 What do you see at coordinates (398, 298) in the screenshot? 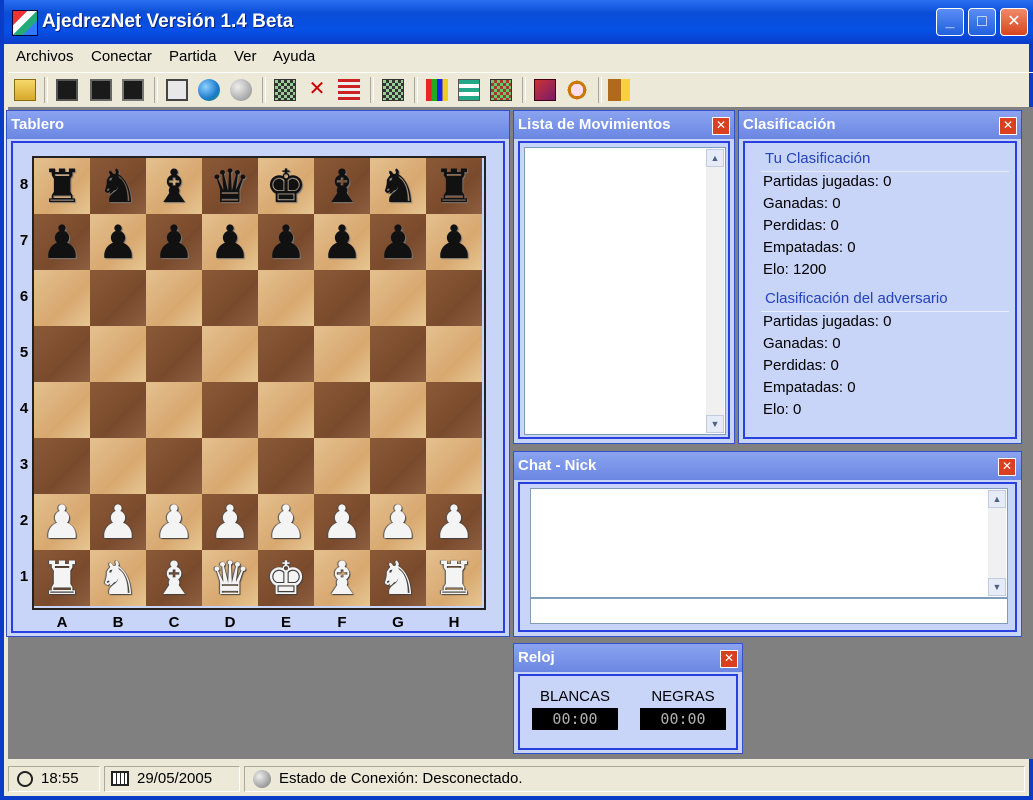
I see `square-g6` at bounding box center [398, 298].